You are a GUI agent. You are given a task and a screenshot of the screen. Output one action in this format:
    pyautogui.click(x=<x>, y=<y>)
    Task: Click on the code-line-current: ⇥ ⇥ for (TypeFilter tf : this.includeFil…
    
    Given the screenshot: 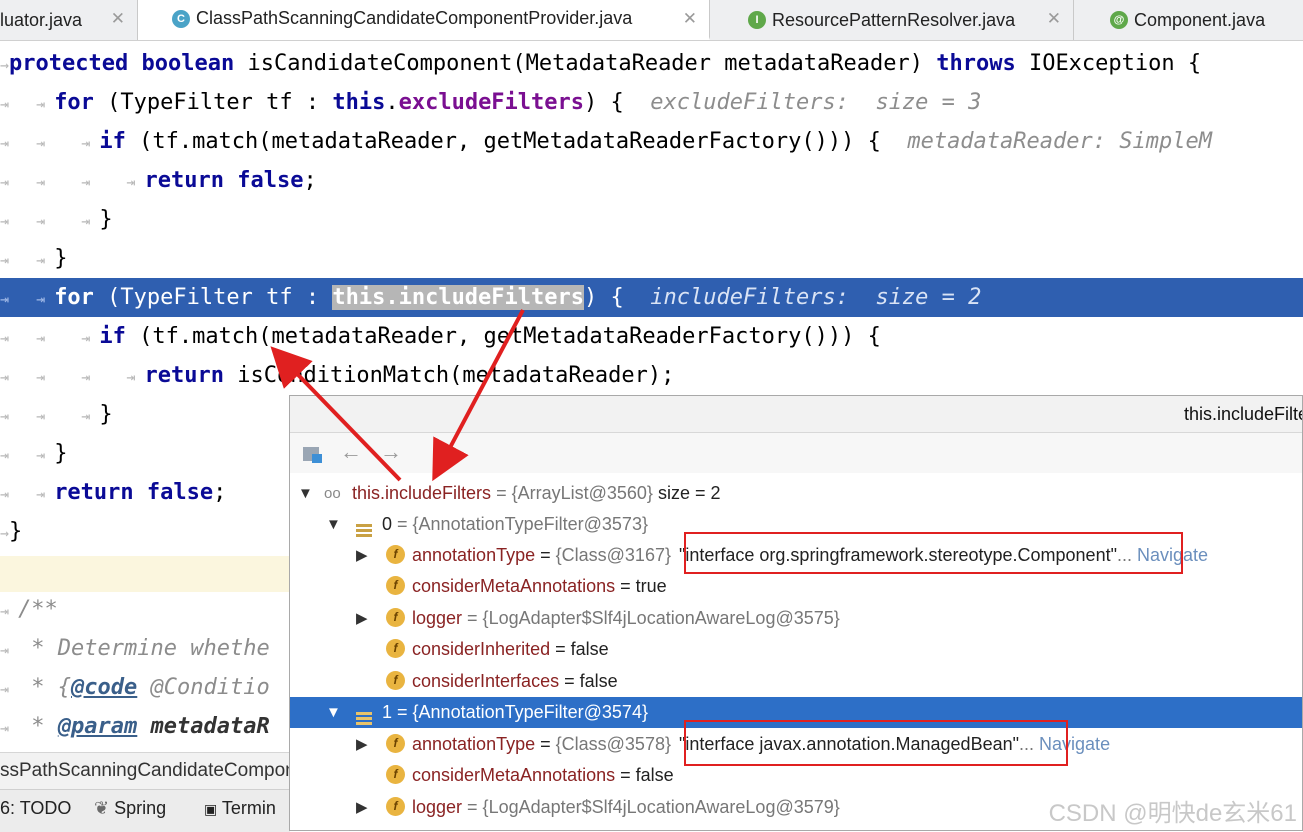 What is the action you would take?
    pyautogui.click(x=651, y=297)
    